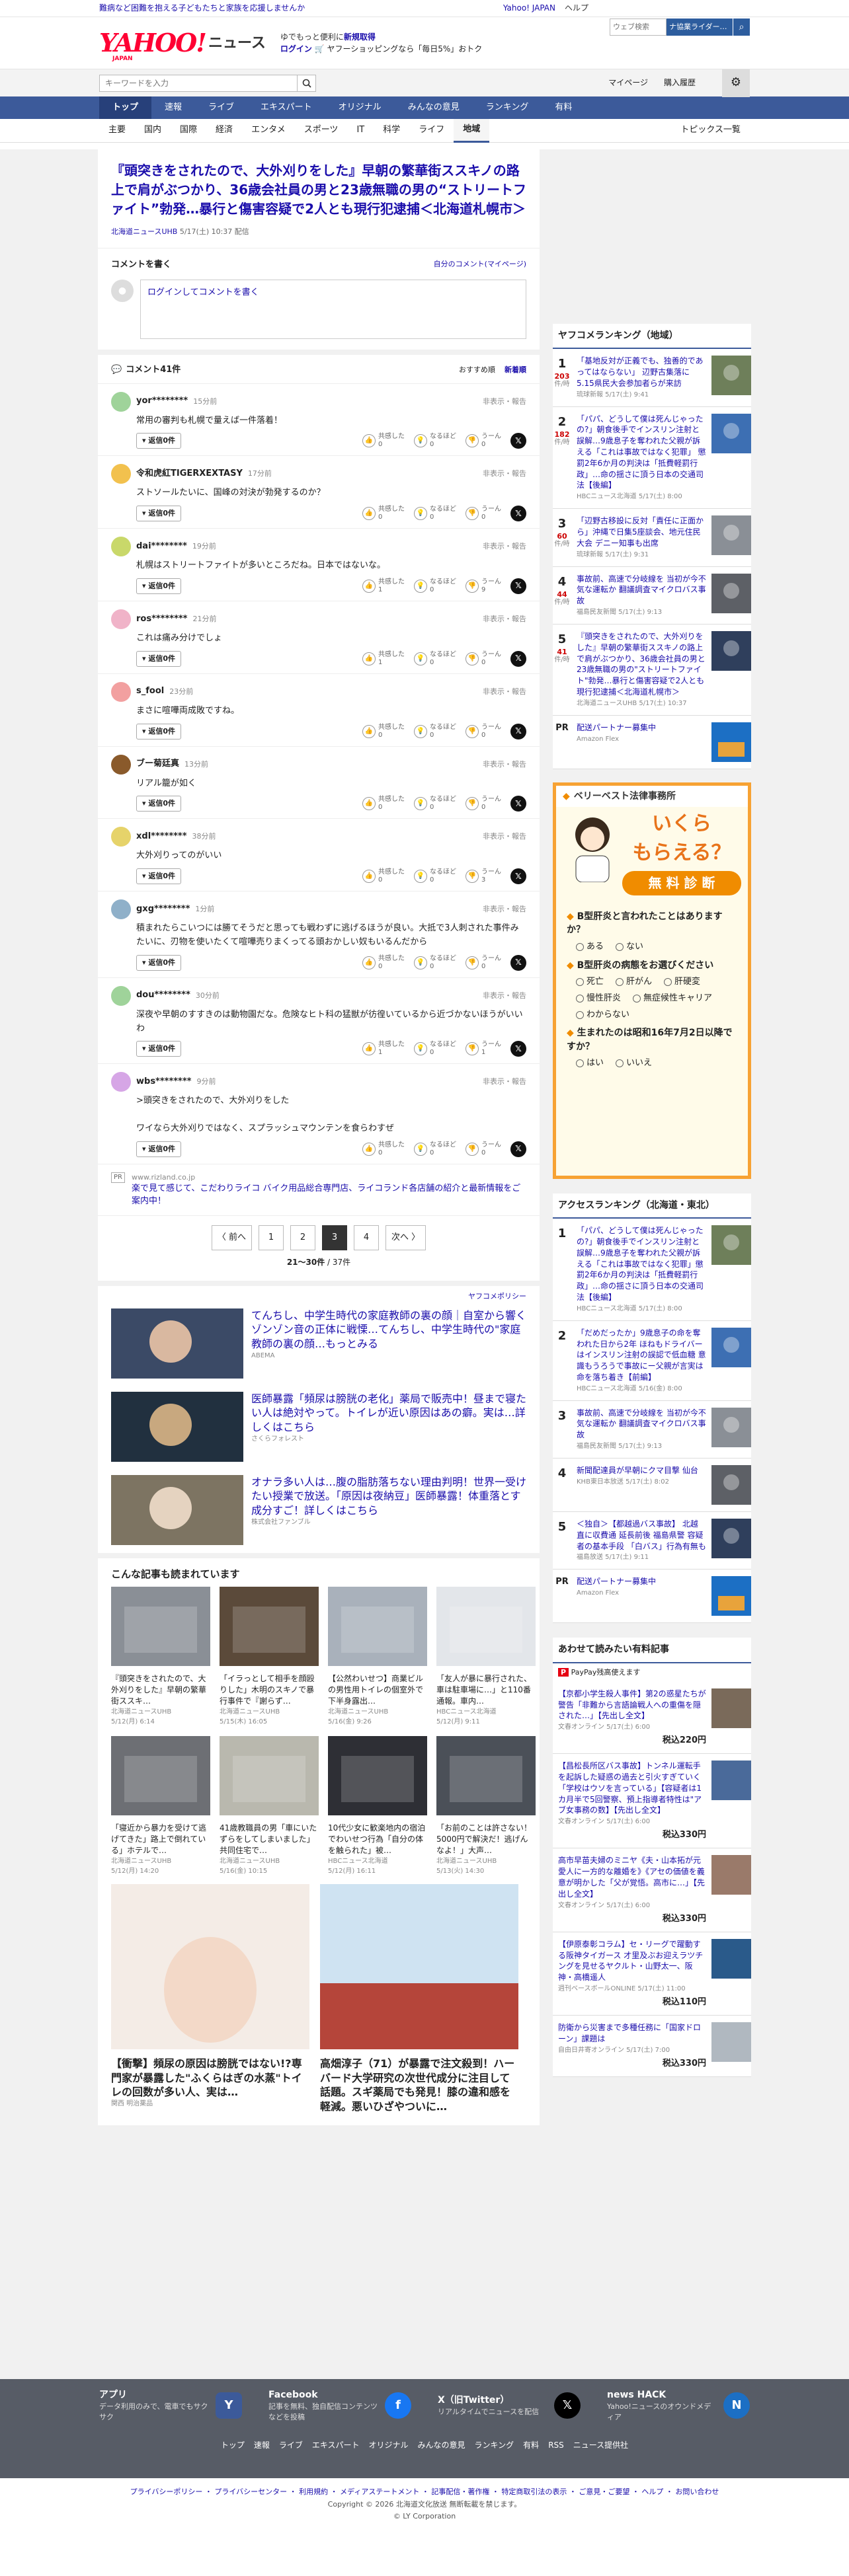  Describe the element at coordinates (711, 131) in the screenshot. I see `topics-list-link: トピックス一覧` at that location.